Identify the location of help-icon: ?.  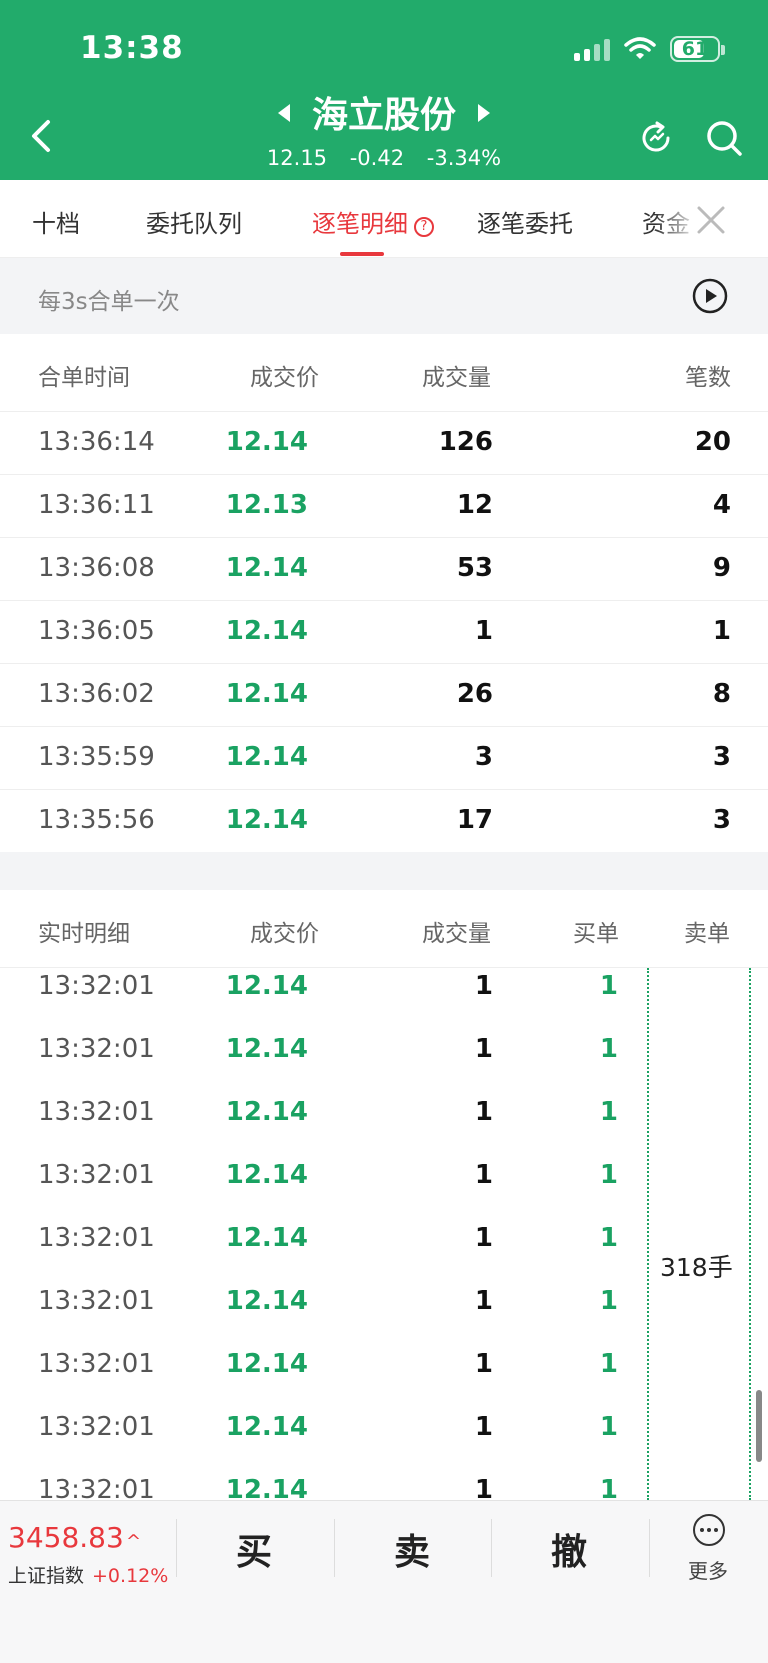
(424, 227).